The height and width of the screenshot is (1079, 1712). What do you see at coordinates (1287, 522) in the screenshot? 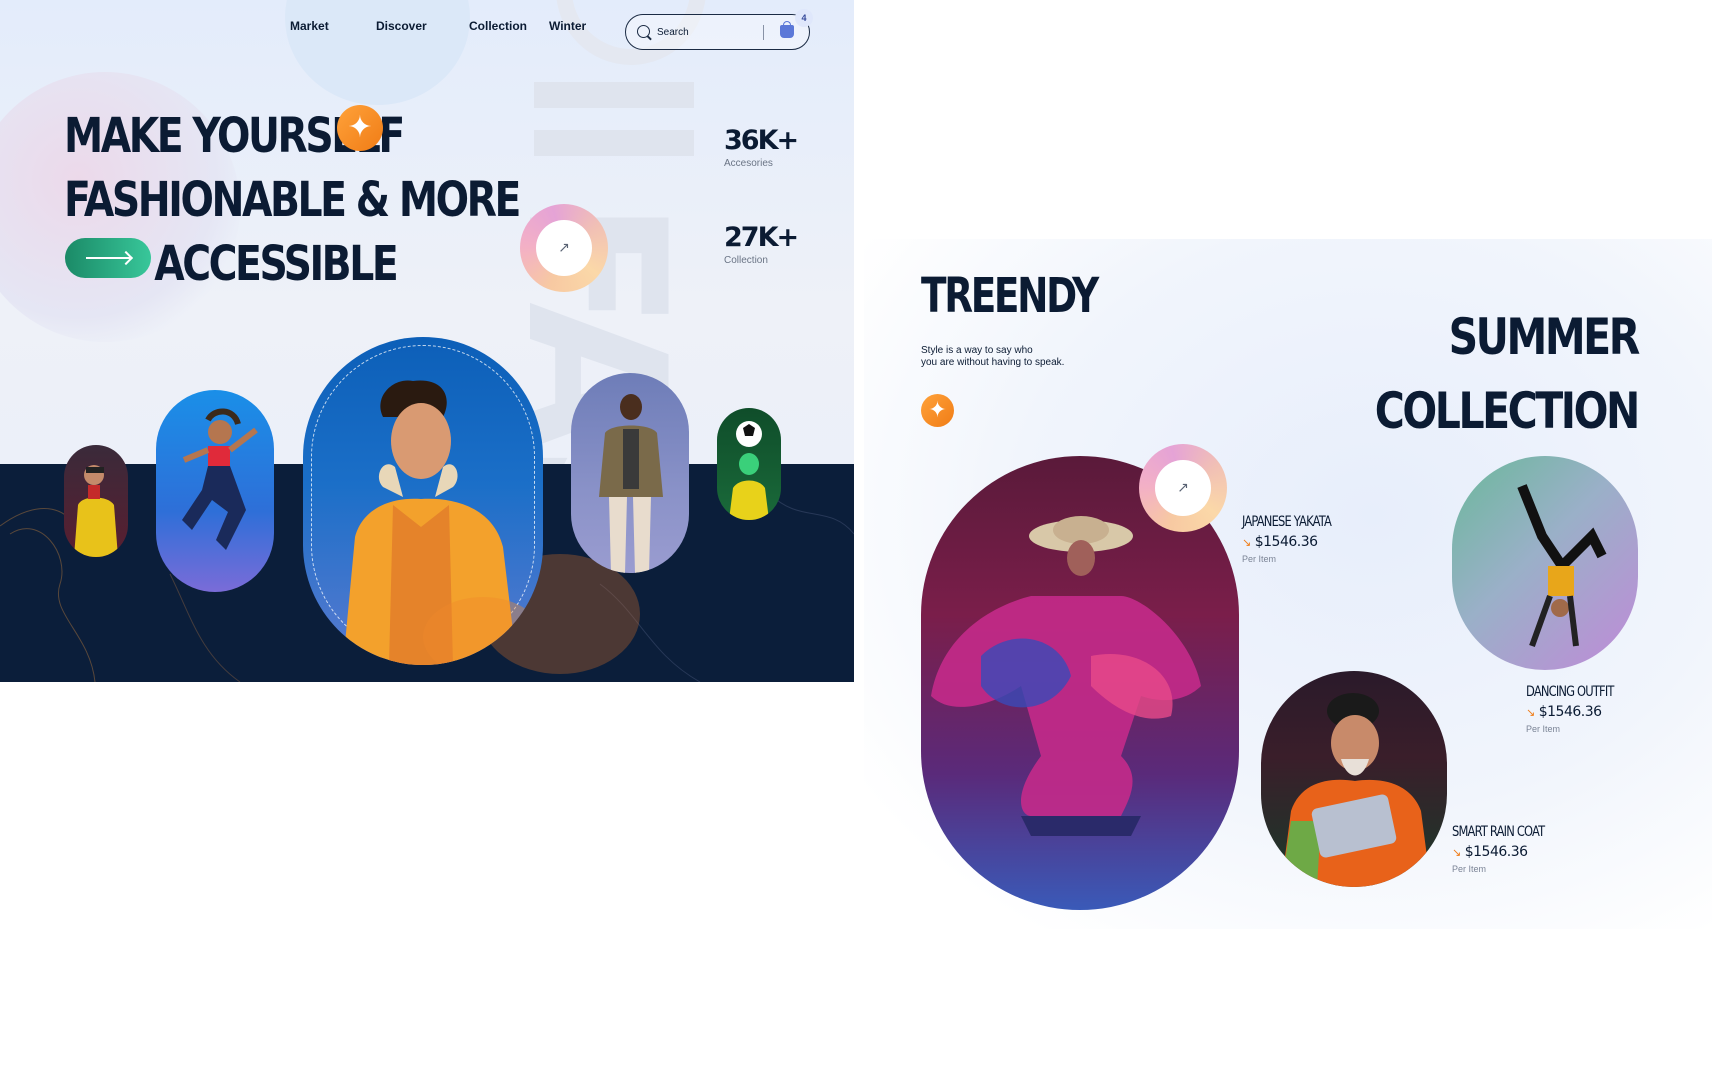
I see `product-name: JAPANESE YAKATA` at bounding box center [1287, 522].